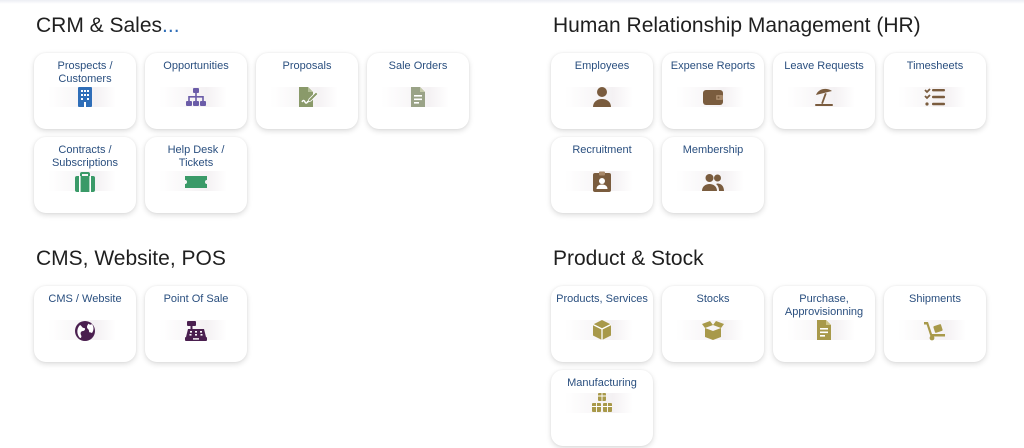  Describe the element at coordinates (628, 258) in the screenshot. I see `section-title-product: Product & Stock` at that location.